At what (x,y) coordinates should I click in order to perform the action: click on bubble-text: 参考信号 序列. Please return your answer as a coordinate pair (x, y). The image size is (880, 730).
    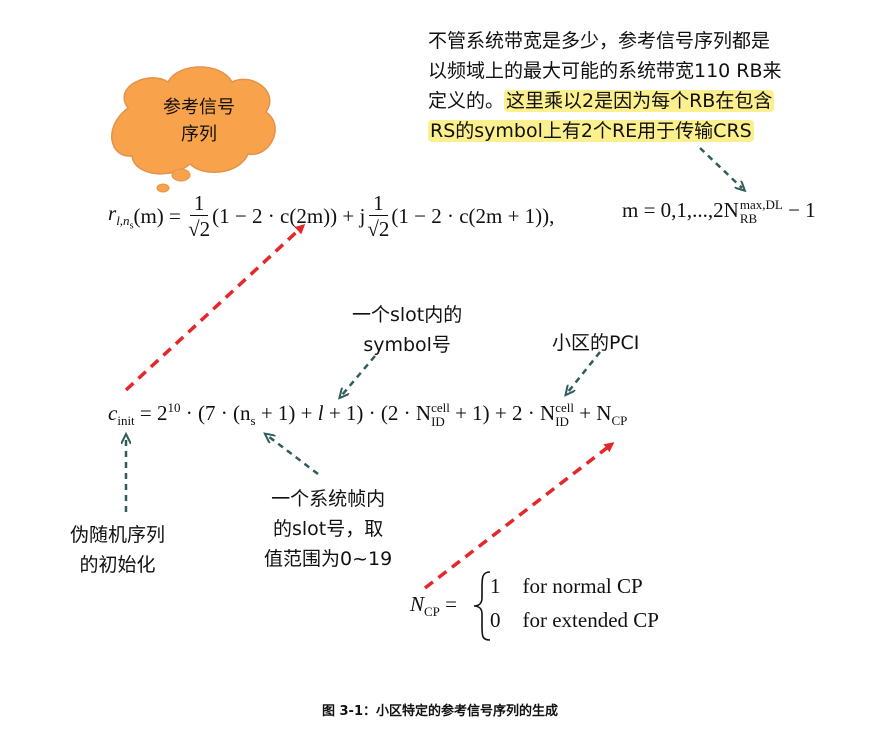
    Looking at the image, I should click on (199, 121).